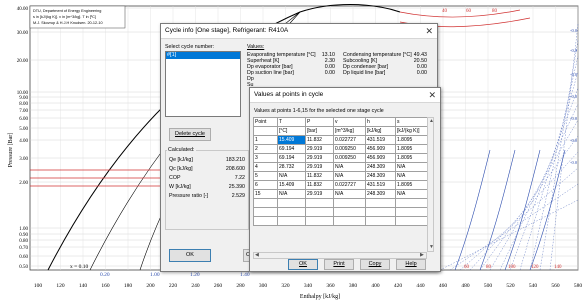 The image size is (584, 300). What do you see at coordinates (291, 131) in the screenshot?
I see `unit-cell: [°C]` at bounding box center [291, 131].